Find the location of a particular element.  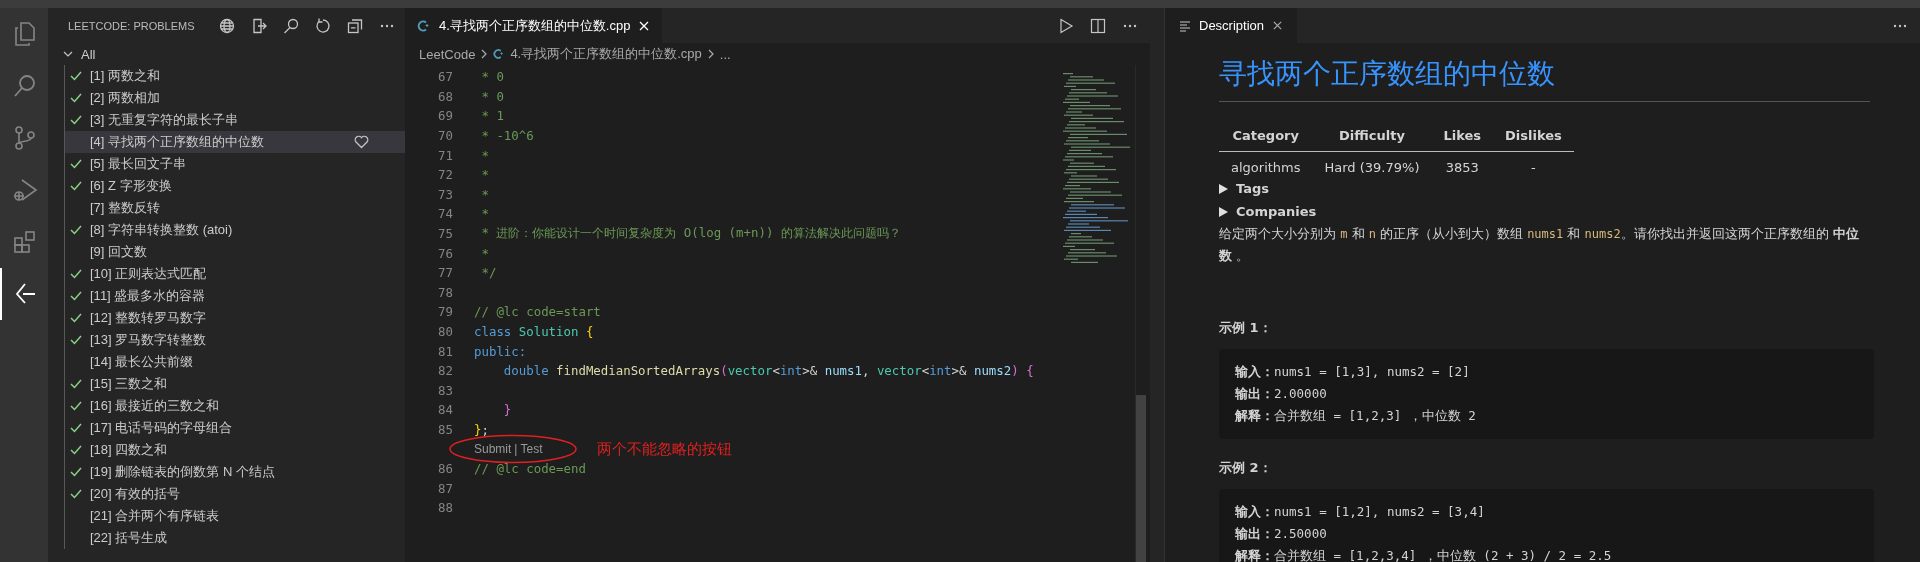

code-line: * -10^6 is located at coordinates (507, 136).